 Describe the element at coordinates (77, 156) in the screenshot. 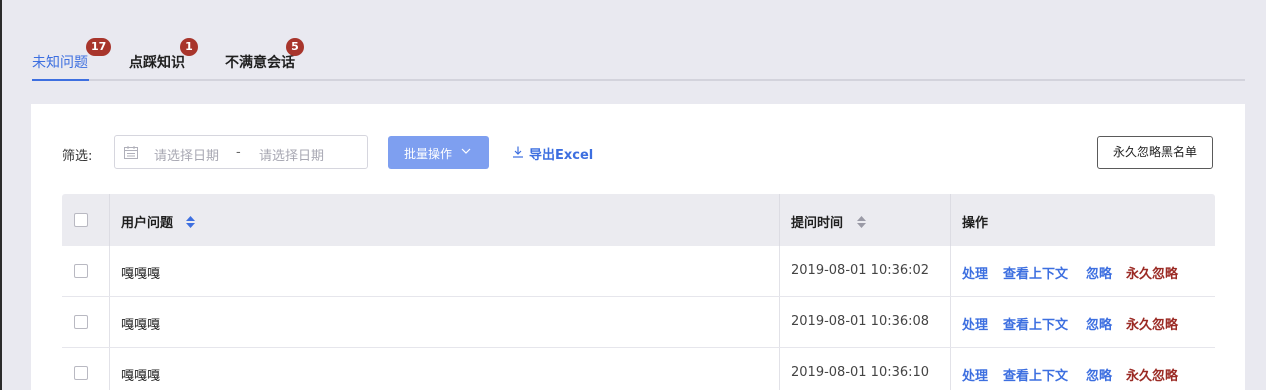

I see `filter-label: 筛选:` at that location.